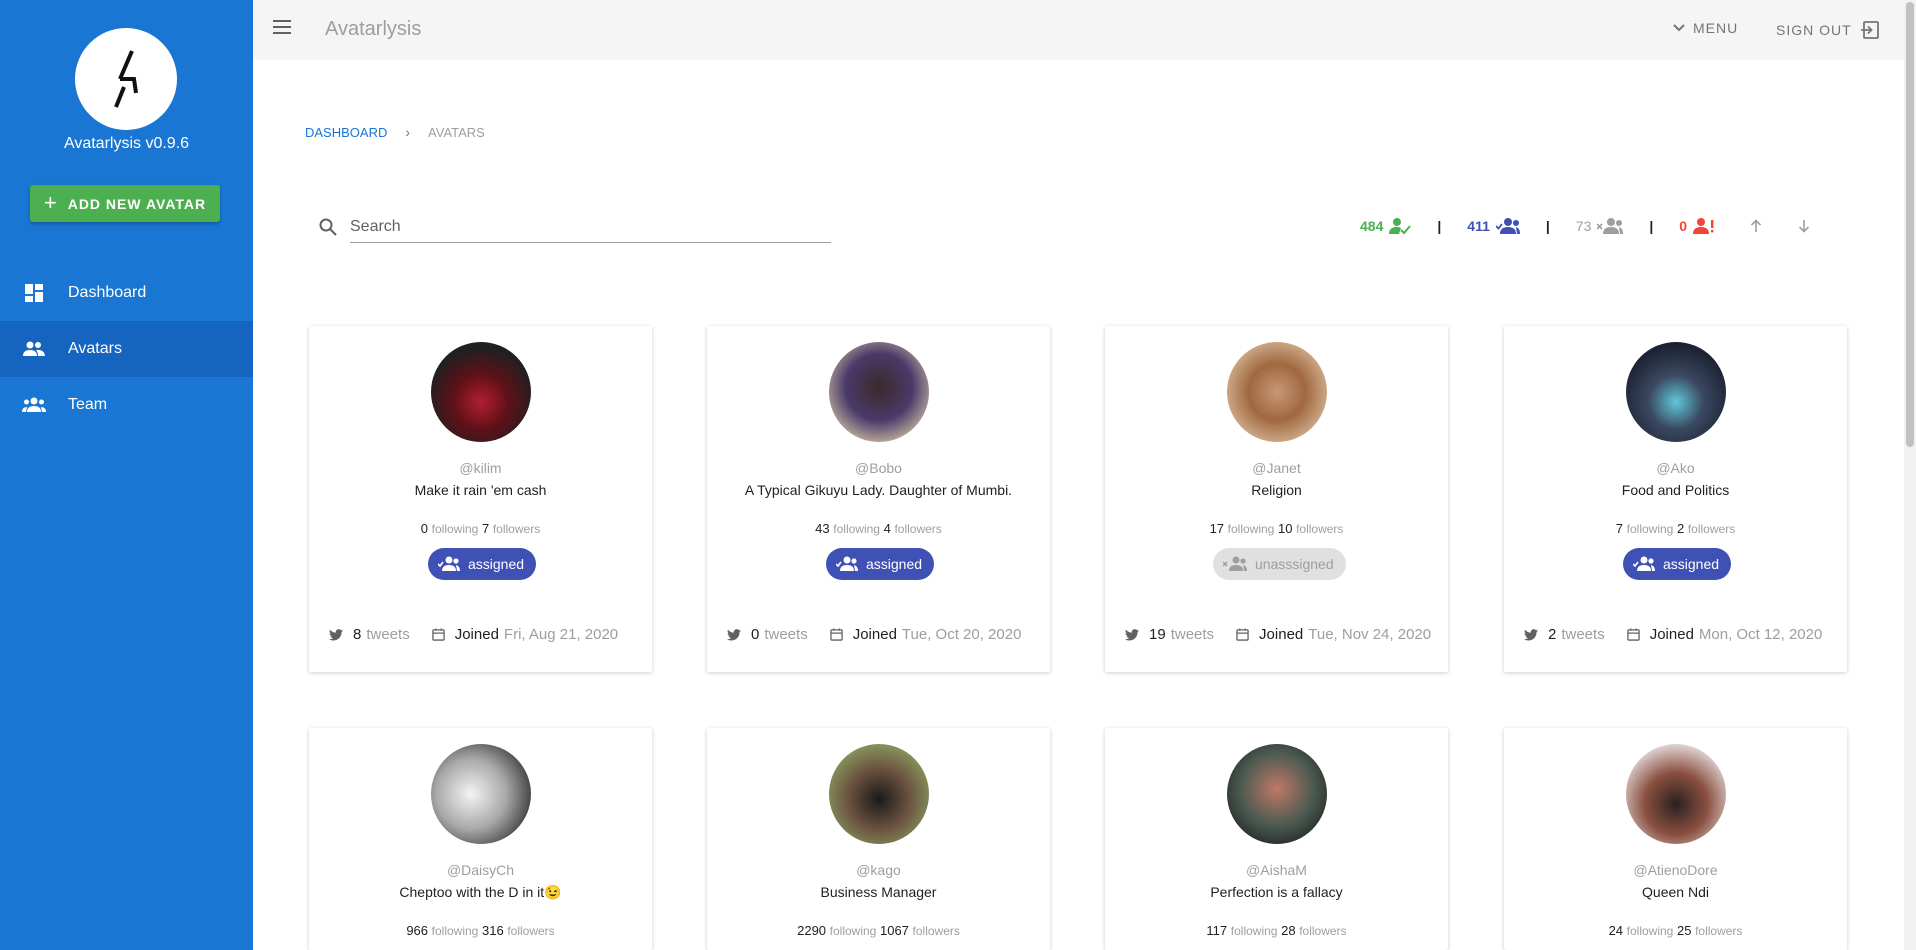 This screenshot has height=950, width=1916. Describe the element at coordinates (480, 930) in the screenshot. I see `follow-counts: 966 following 316 followers` at that location.